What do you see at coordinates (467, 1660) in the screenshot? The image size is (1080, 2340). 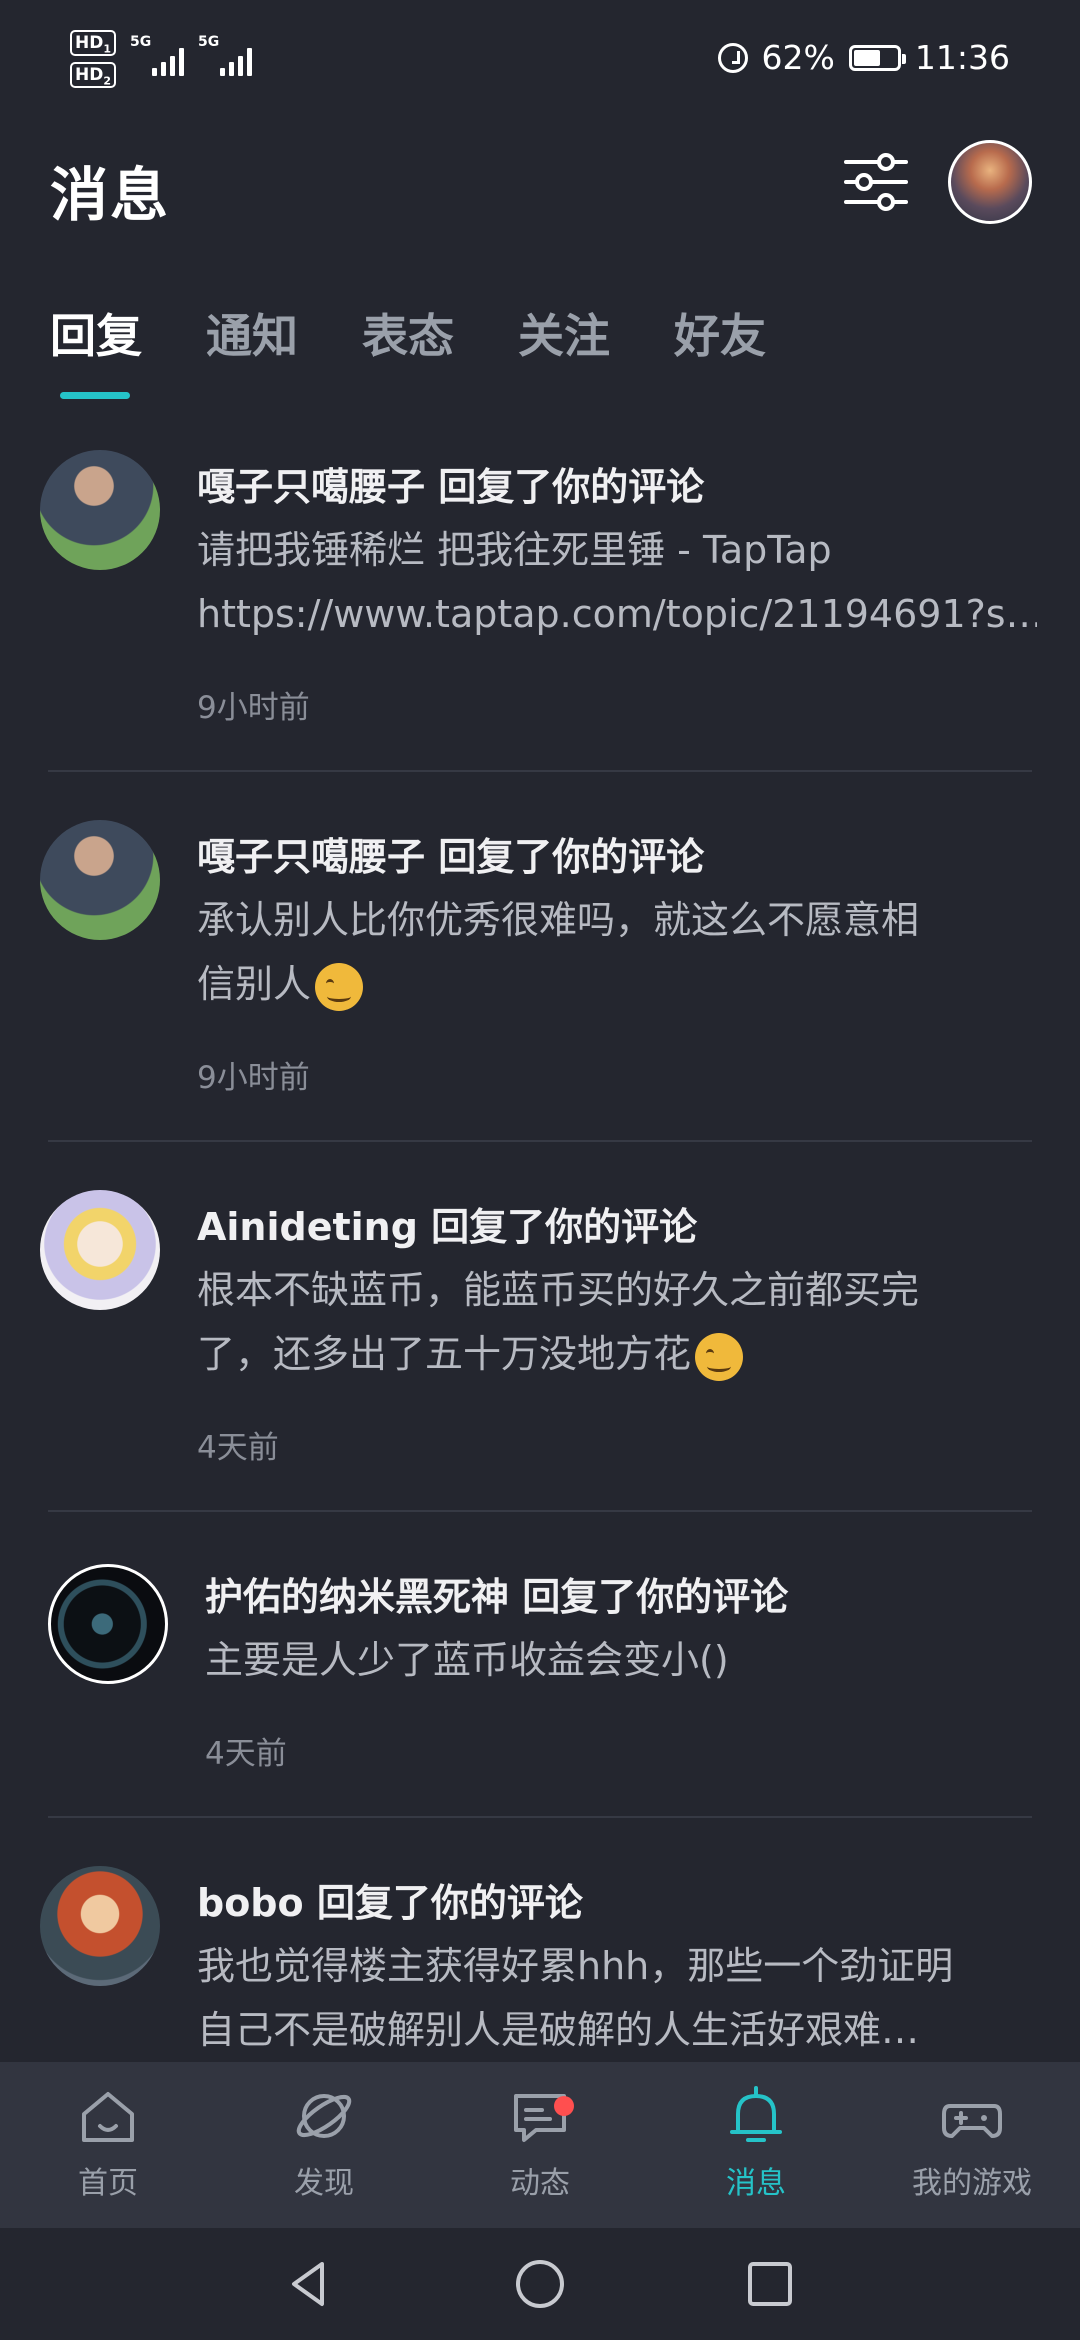 I see `reply-text: 主要是人少了蓝币收益会变小()` at bounding box center [467, 1660].